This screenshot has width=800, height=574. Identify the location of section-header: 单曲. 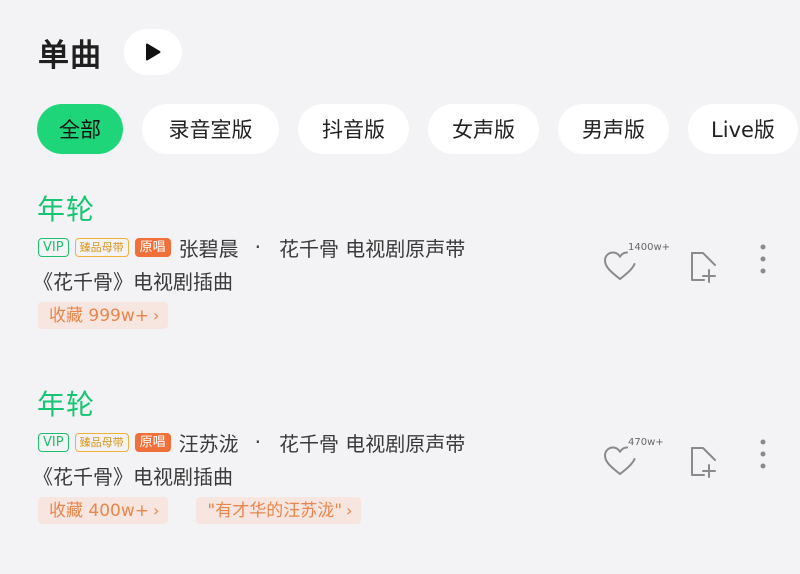
(110, 52).